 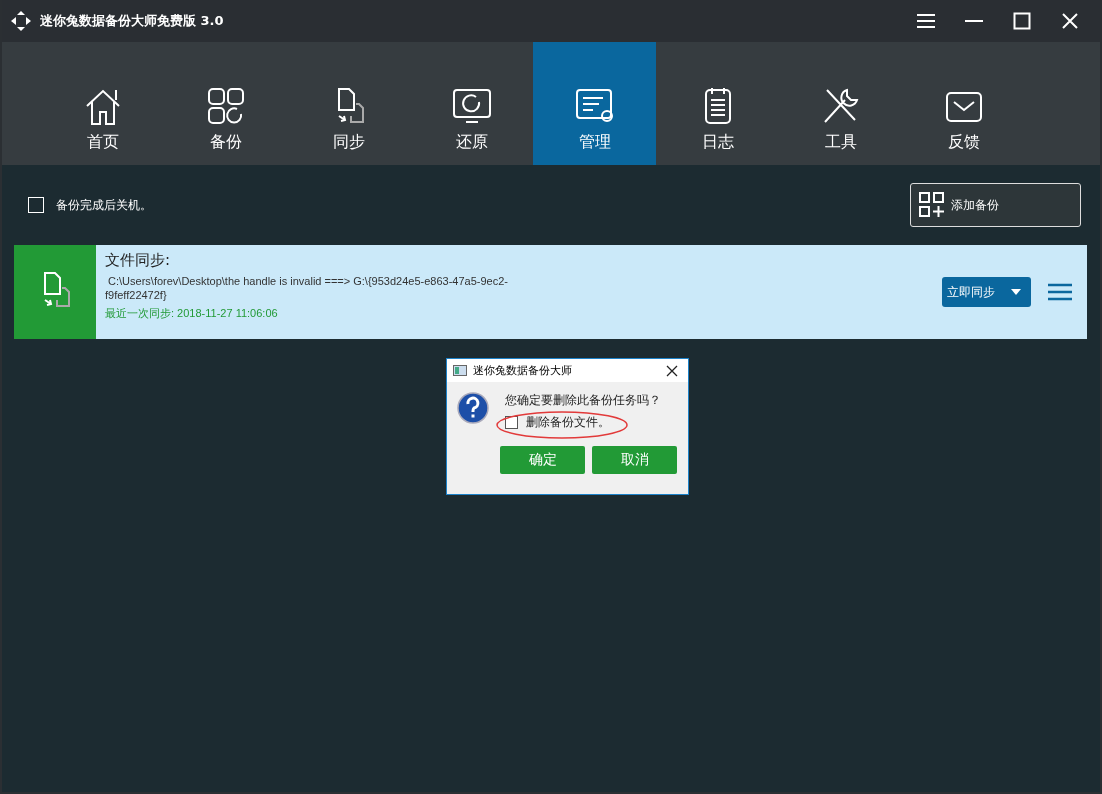 I want to click on dialog-title: 迷你兔数据备份大师, so click(x=523, y=370).